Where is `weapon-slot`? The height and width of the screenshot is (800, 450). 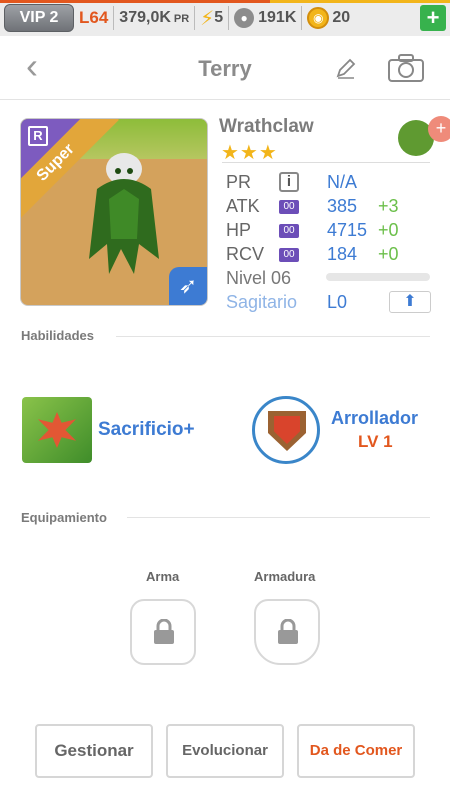 weapon-slot is located at coordinates (163, 632).